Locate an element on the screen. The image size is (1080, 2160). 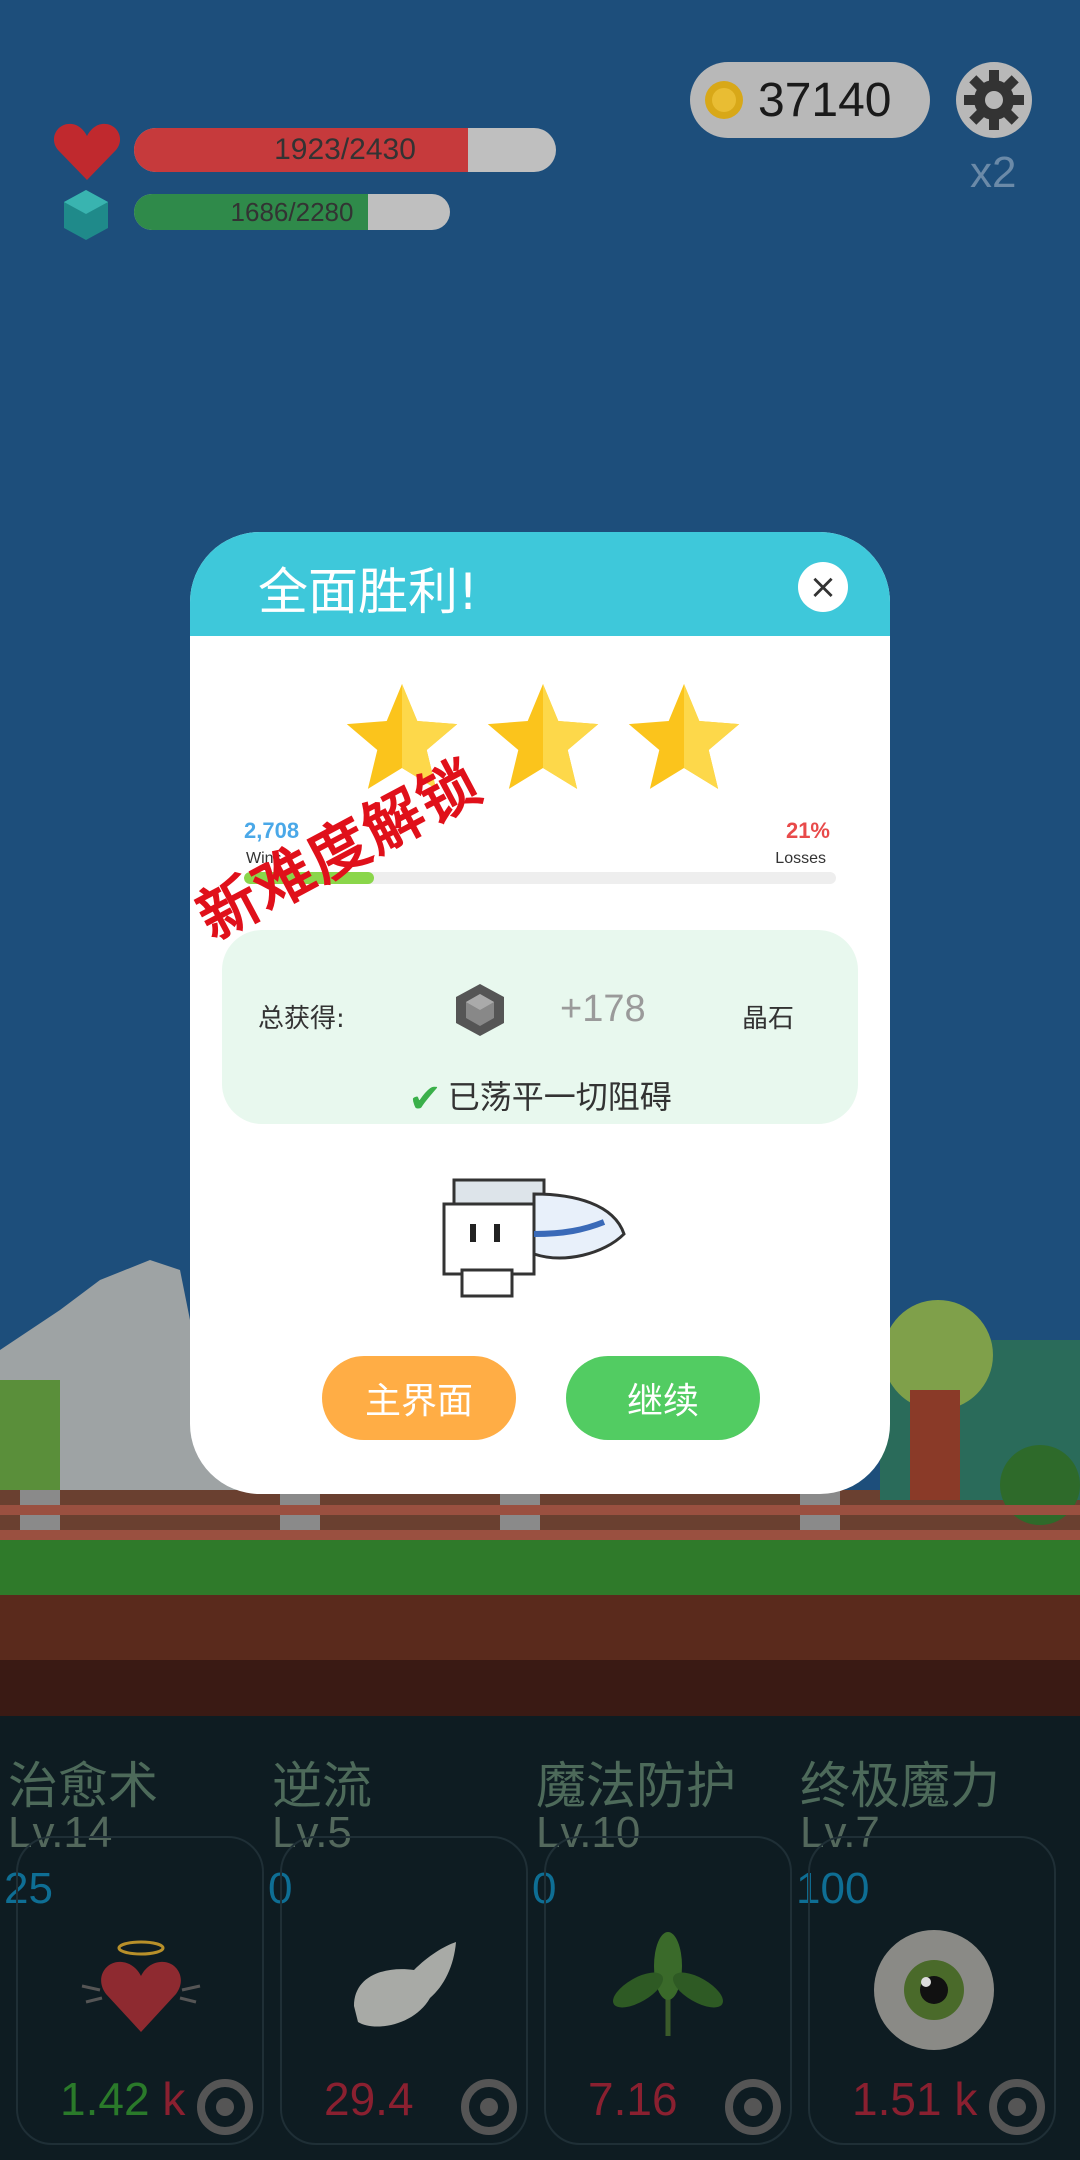
main-menu-button: 主界面 is located at coordinates (419, 1398).